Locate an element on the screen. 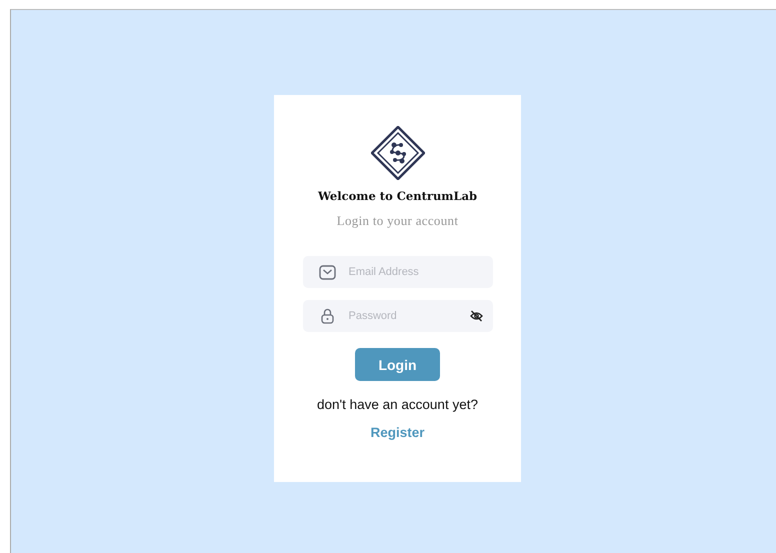 This screenshot has width=776, height=553. logo-icon is located at coordinates (397, 153).